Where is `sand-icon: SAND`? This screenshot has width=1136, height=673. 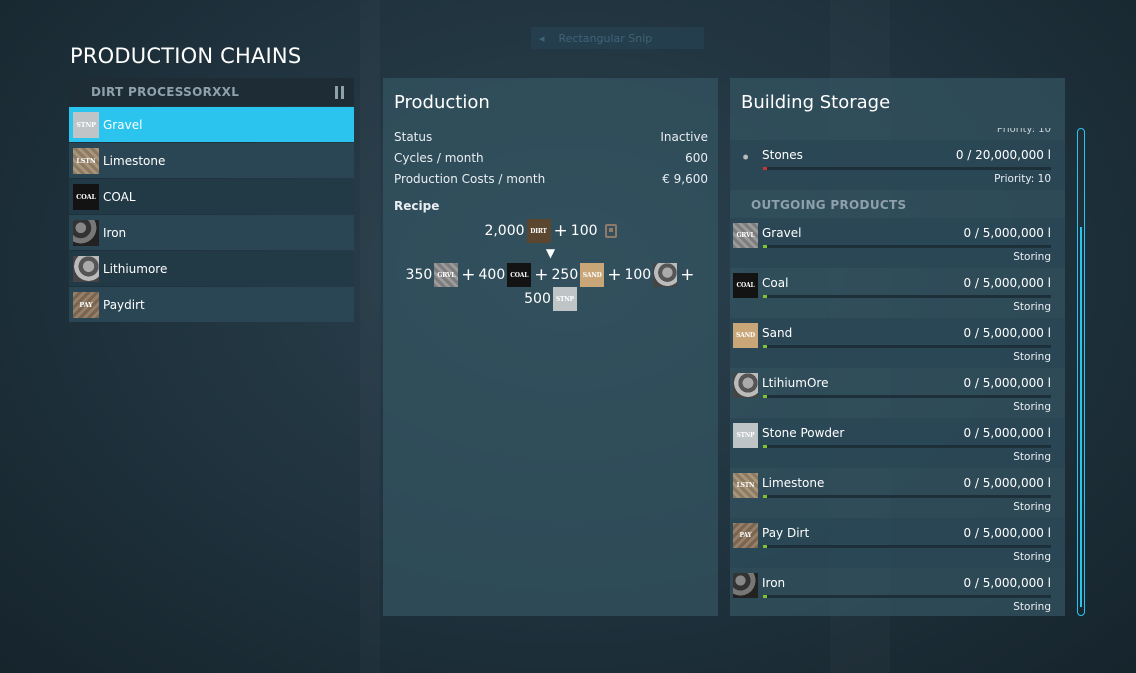
sand-icon: SAND is located at coordinates (745, 335).